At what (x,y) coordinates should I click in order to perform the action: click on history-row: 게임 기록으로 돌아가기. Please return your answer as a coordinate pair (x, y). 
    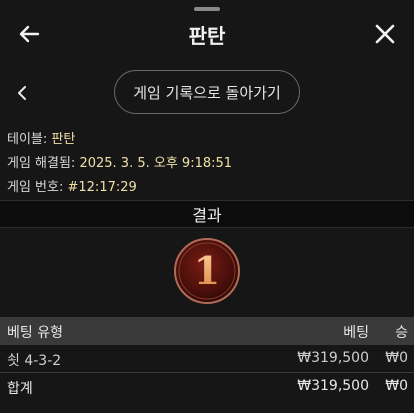
    Looking at the image, I should click on (207, 93).